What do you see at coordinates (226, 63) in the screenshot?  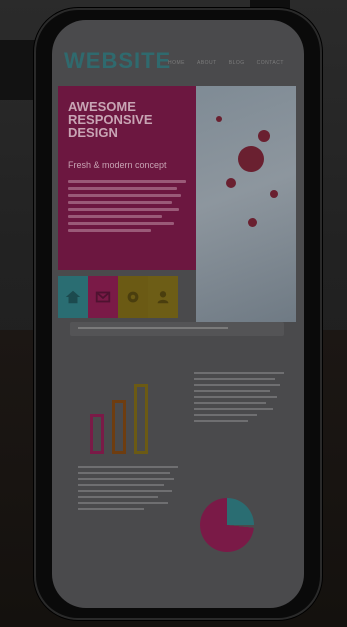 I see `site-nav: HOME ABOUT BLOG CONTACT` at bounding box center [226, 63].